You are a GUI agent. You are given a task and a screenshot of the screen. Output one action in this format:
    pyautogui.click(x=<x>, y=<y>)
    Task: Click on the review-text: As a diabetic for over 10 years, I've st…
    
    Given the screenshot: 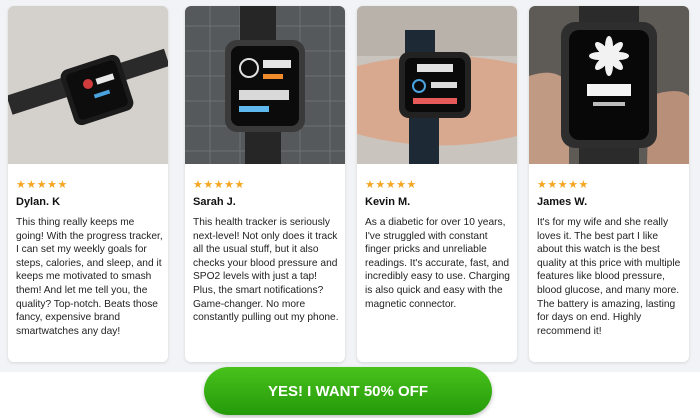 What is the action you would take?
    pyautogui.click(x=437, y=263)
    